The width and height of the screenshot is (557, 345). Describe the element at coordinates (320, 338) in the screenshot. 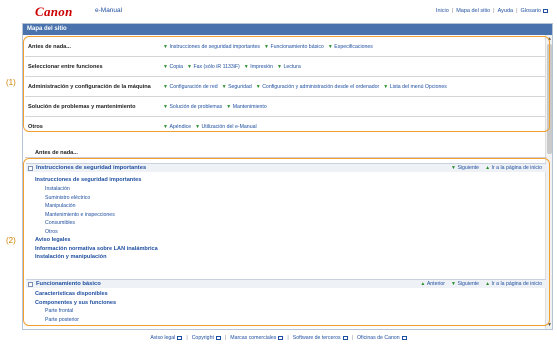

I see `footer-link-third-party: Software de terceros` at that location.